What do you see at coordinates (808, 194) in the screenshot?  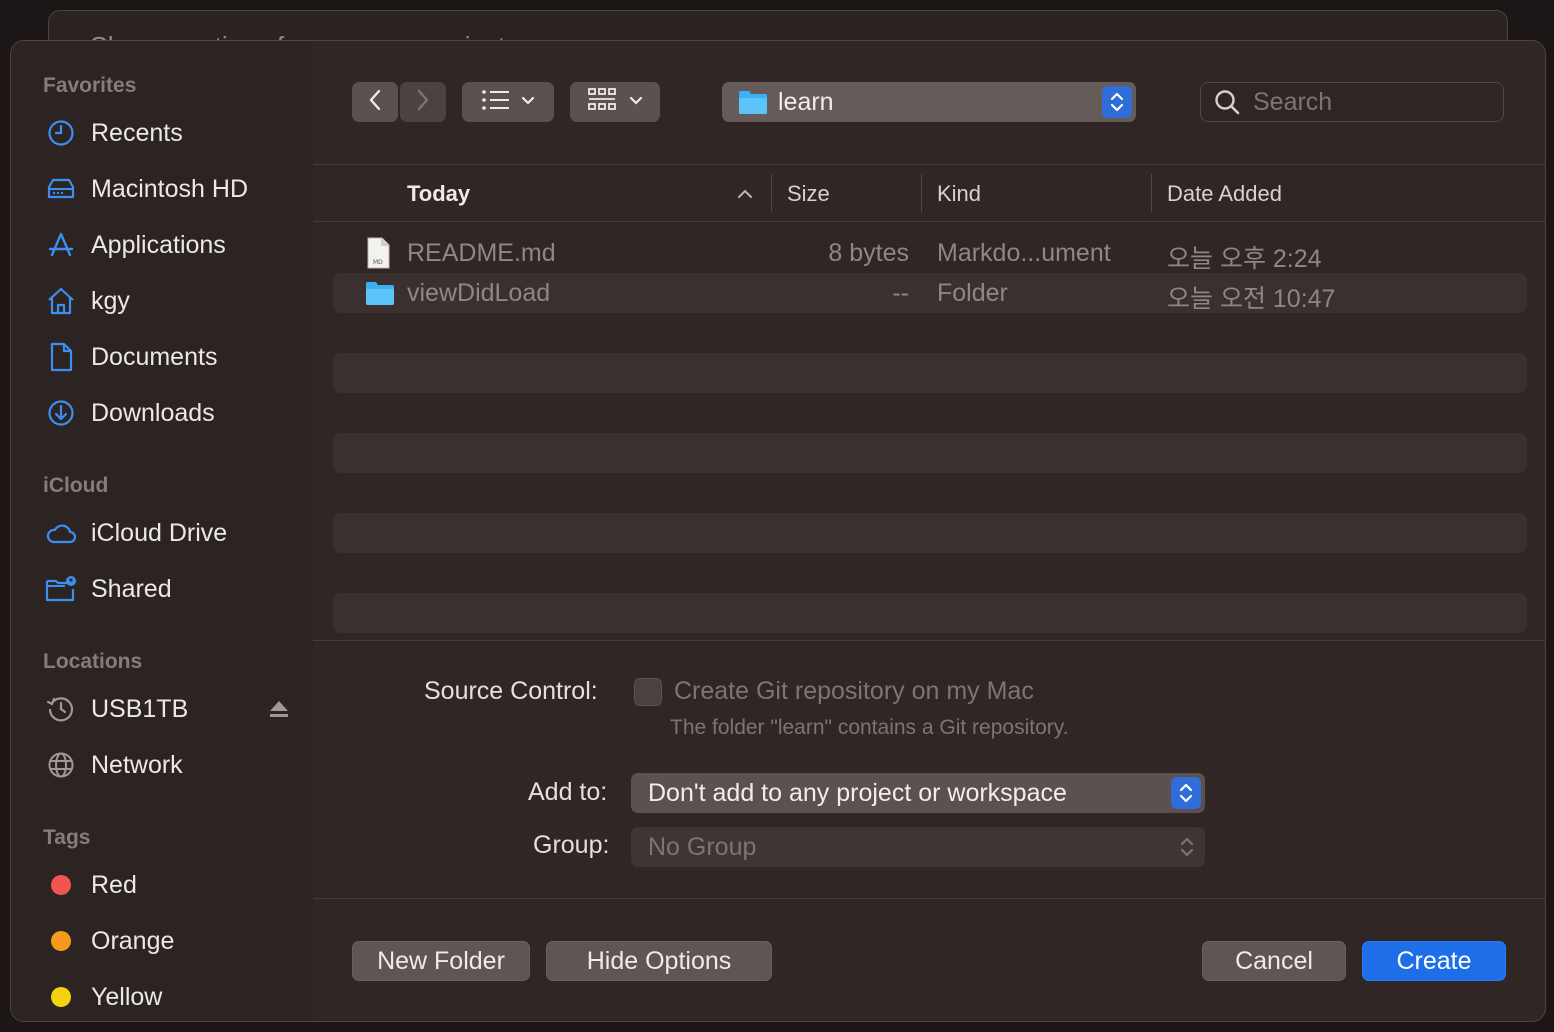 I see `column-header-size: Size` at bounding box center [808, 194].